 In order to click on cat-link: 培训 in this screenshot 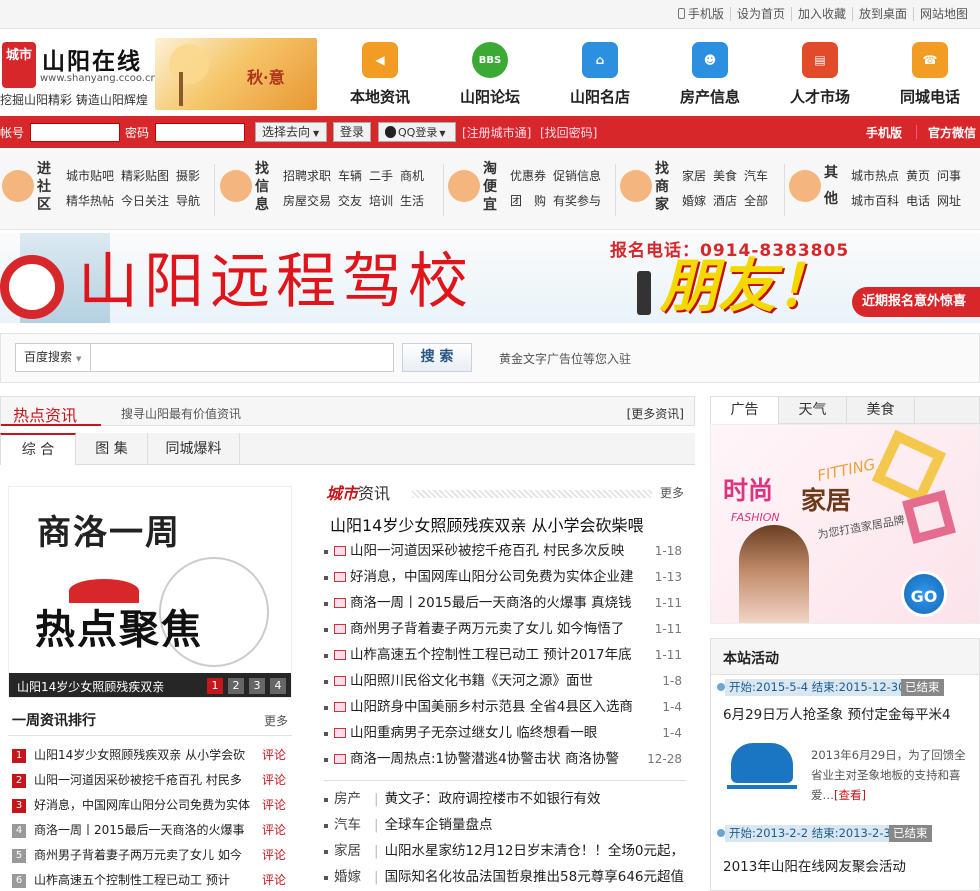, I will do `click(381, 201)`.